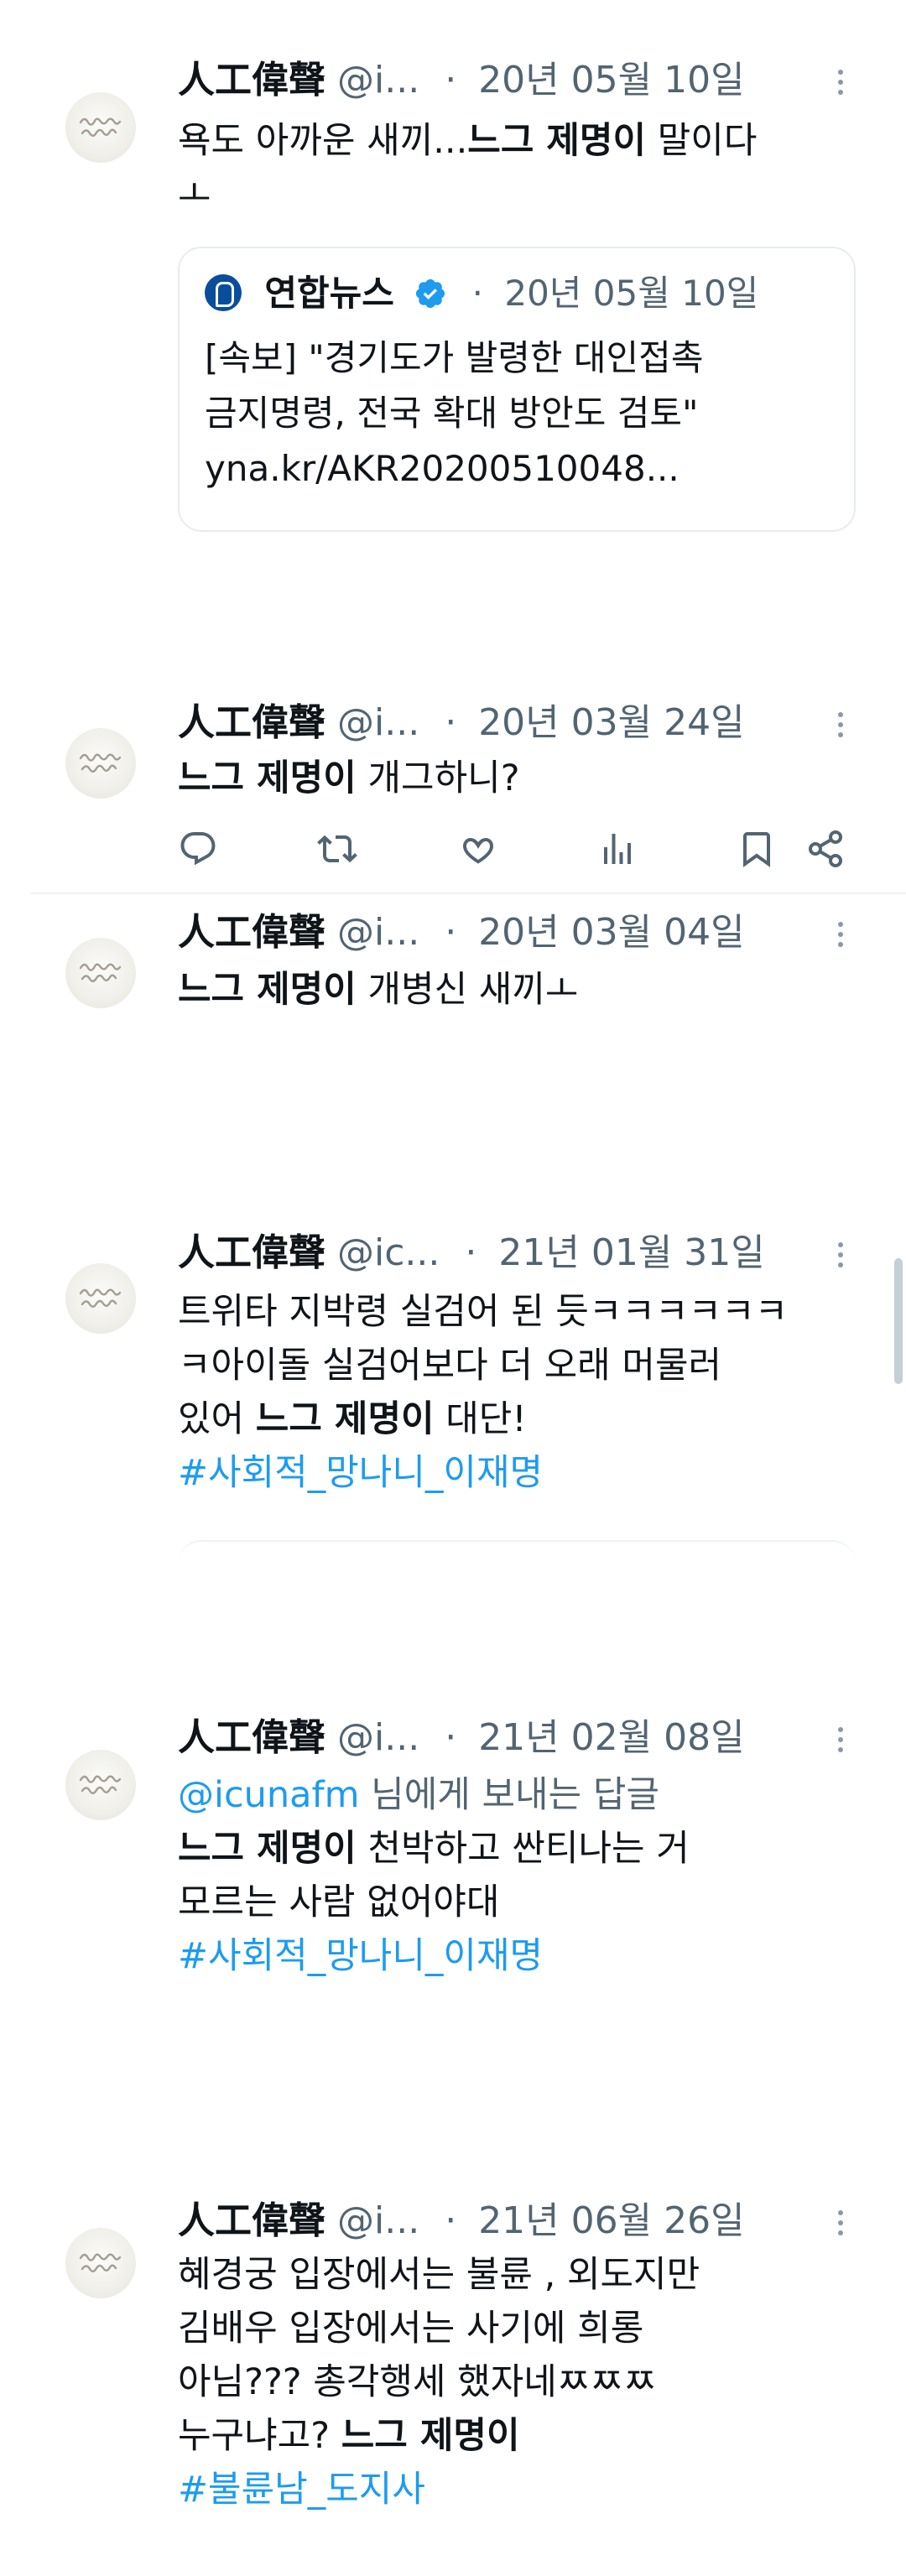 The width and height of the screenshot is (906, 2576). What do you see at coordinates (100, 2263) in the screenshot?
I see `avatar` at bounding box center [100, 2263].